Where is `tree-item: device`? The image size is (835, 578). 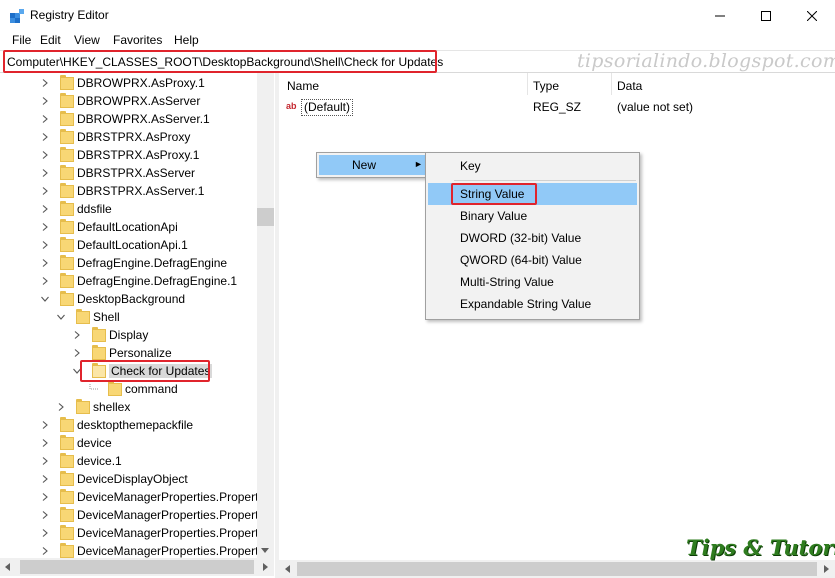
tree-item: device is located at coordinates (76, 443).